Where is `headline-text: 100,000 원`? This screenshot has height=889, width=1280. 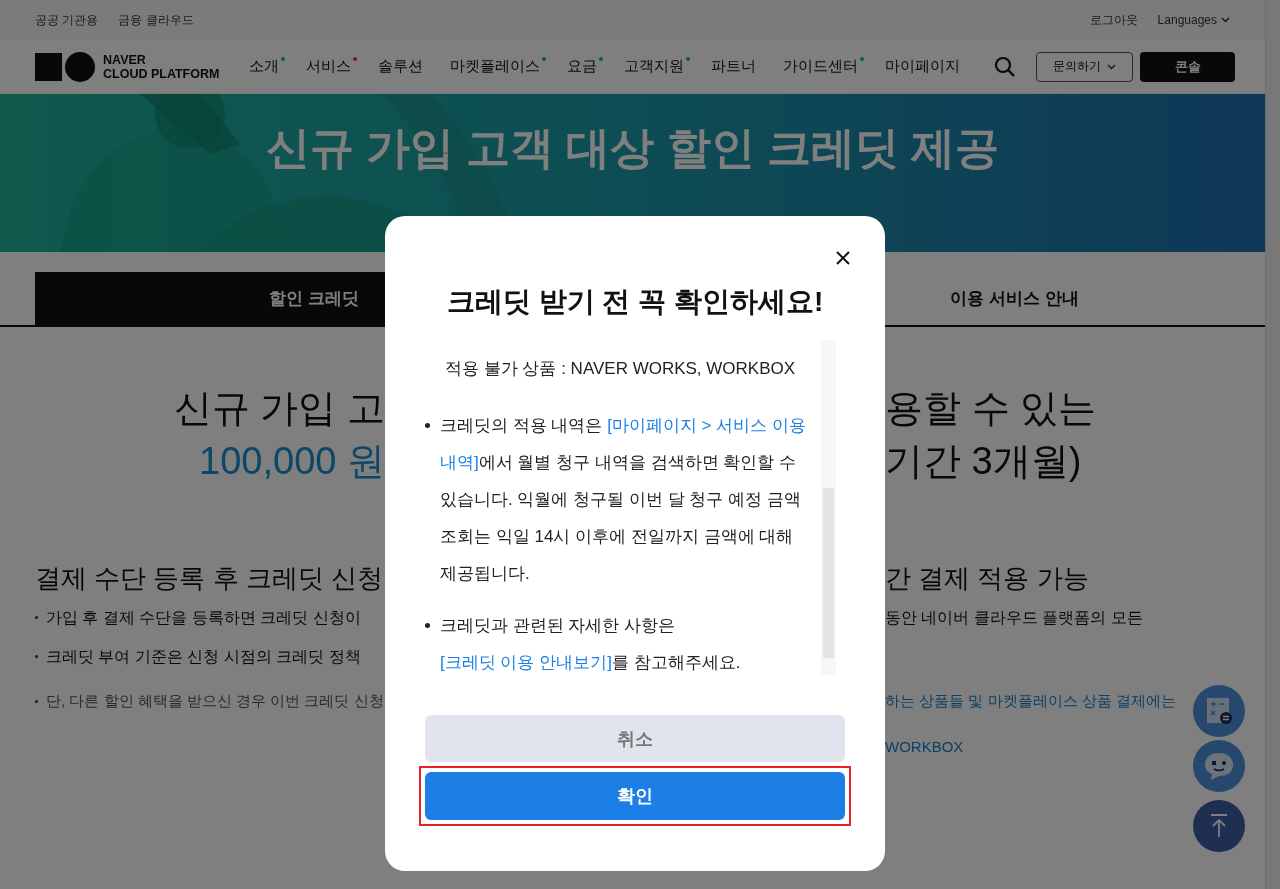
headline-text: 100,000 원 is located at coordinates (292, 461).